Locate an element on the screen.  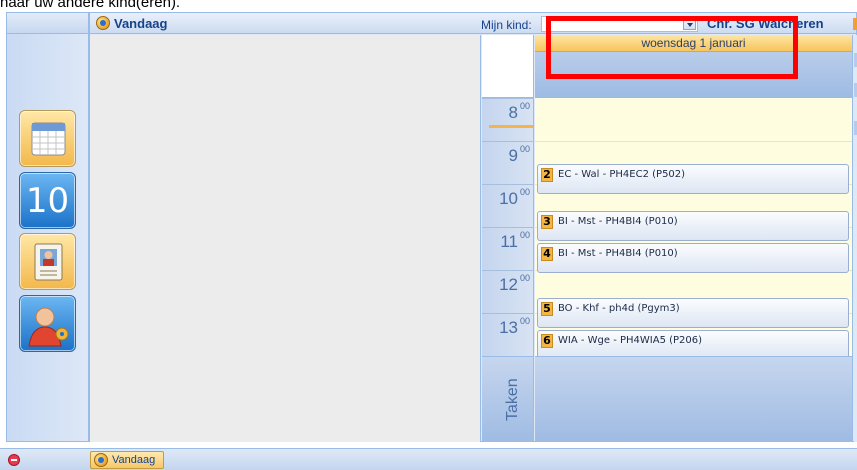
hour-value: 11 is located at coordinates (509, 241).